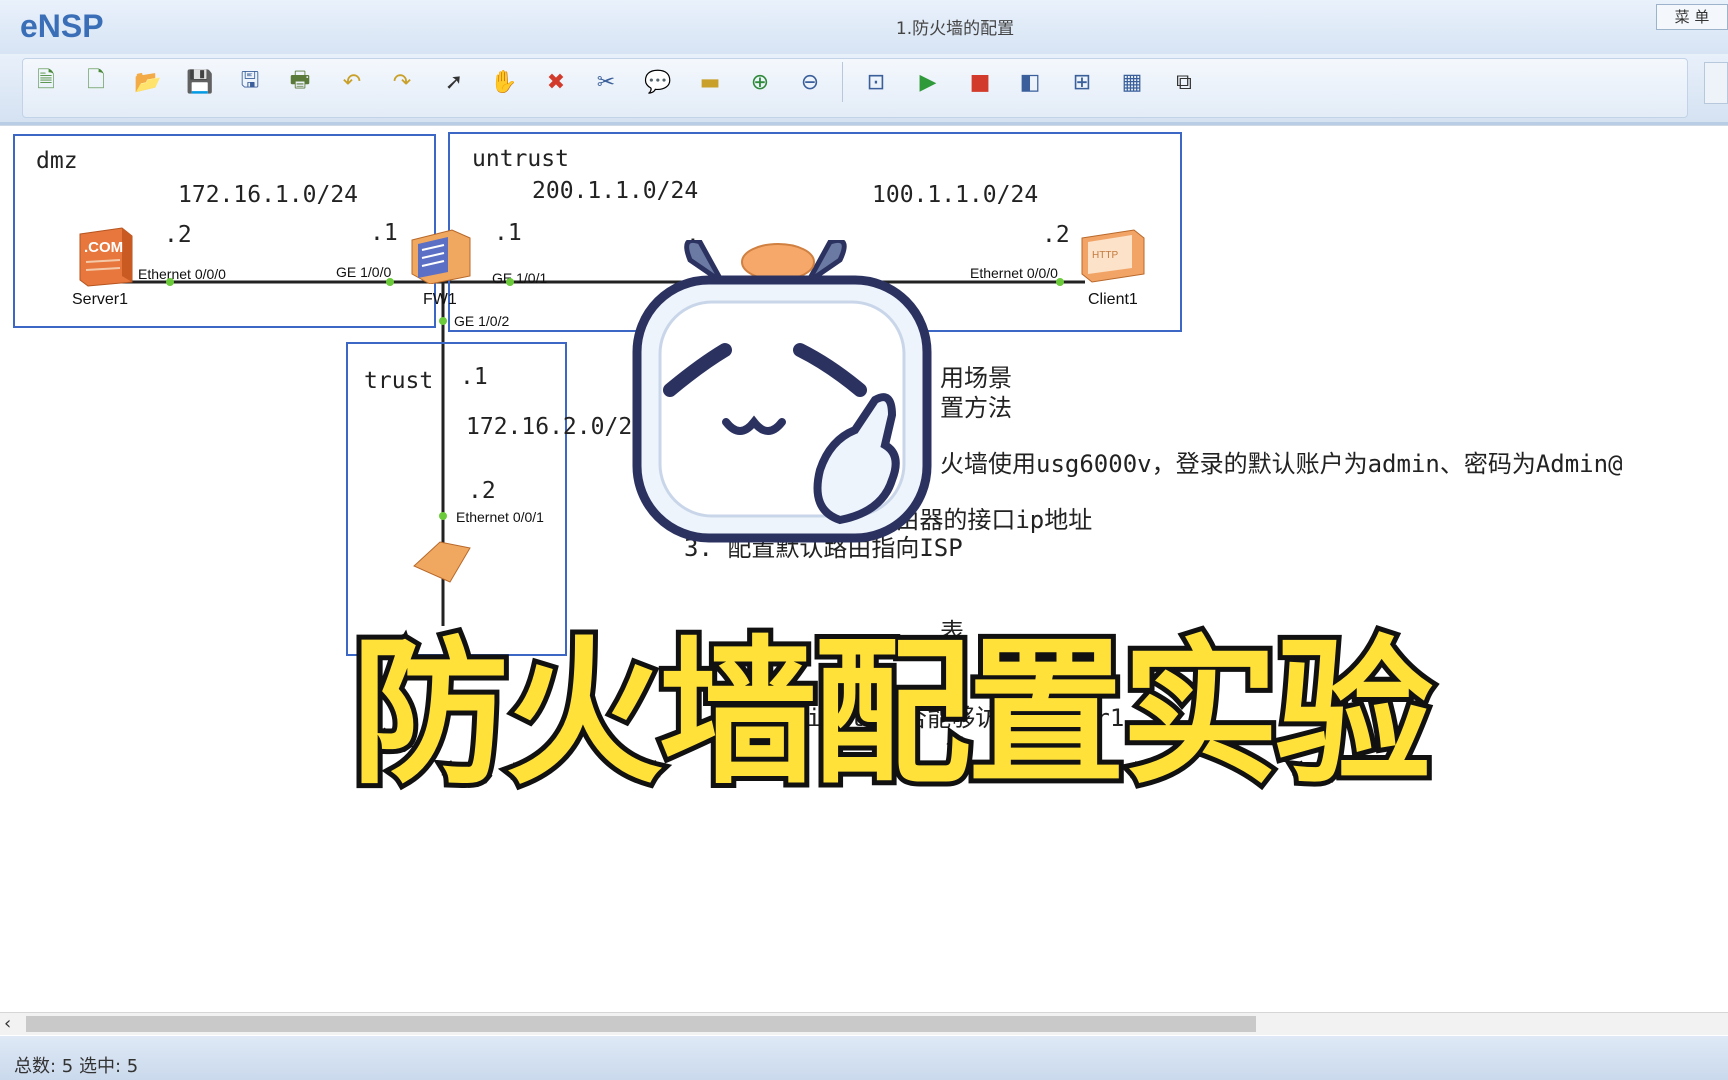  I want to click on iface-trust-host: Ethernet 0/0/1, so click(500, 517).